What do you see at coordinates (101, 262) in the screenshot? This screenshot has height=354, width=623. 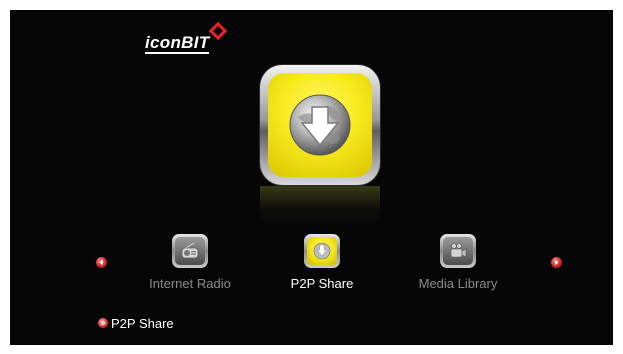 I see `arrow-left-icon` at bounding box center [101, 262].